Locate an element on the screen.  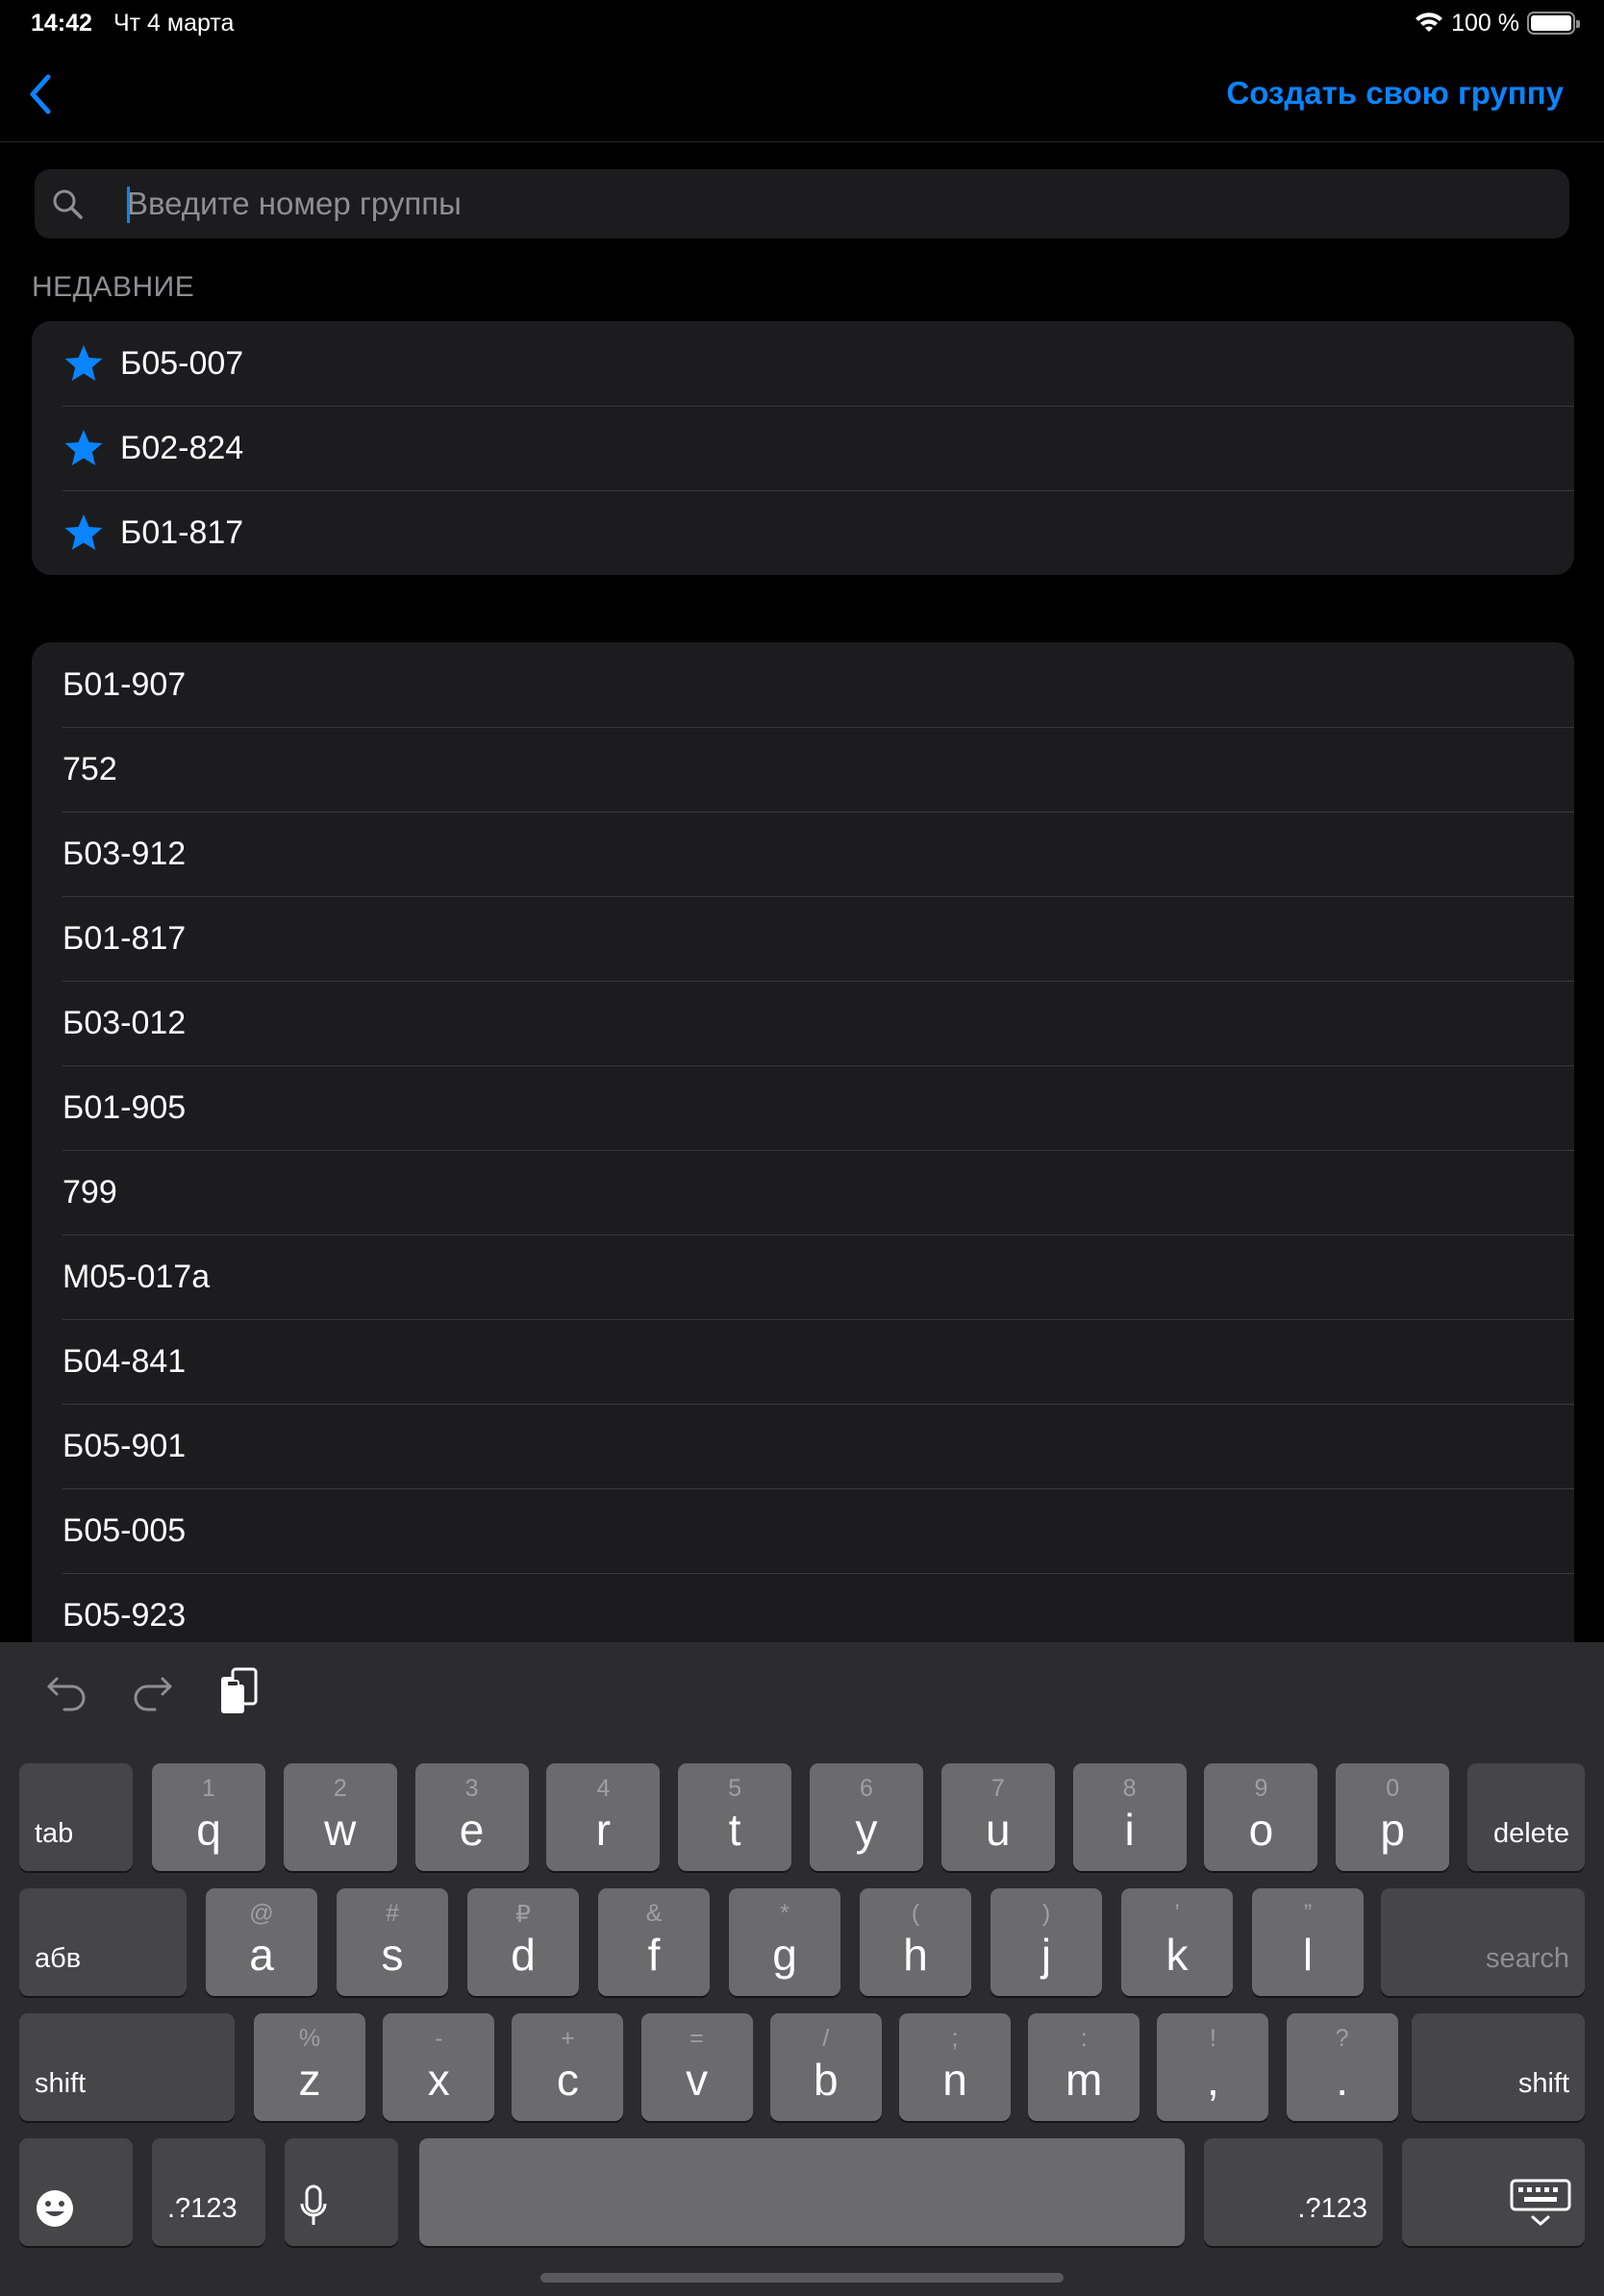
key-z: % z is located at coordinates (309, 2067).